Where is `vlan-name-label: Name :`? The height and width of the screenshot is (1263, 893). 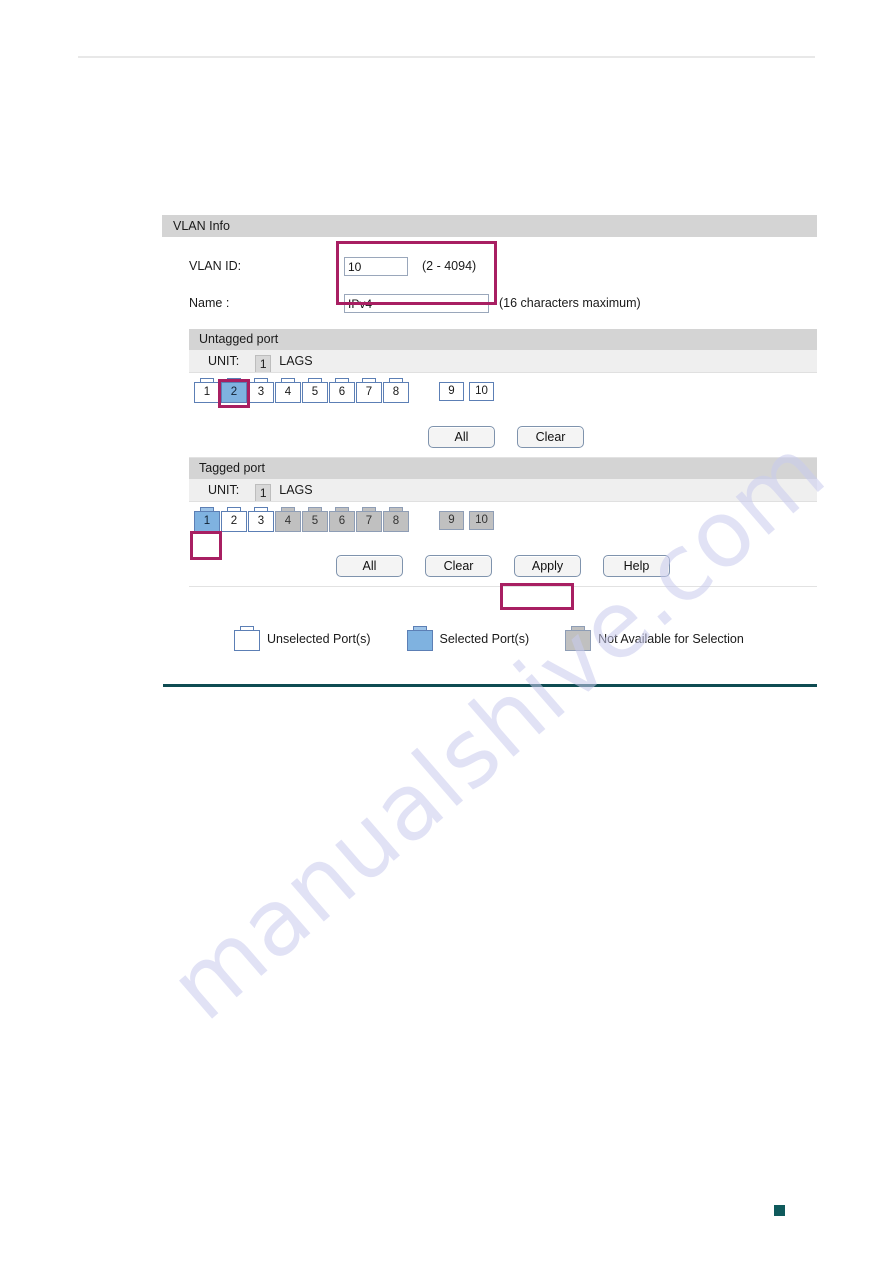
vlan-name-label: Name : is located at coordinates (209, 302).